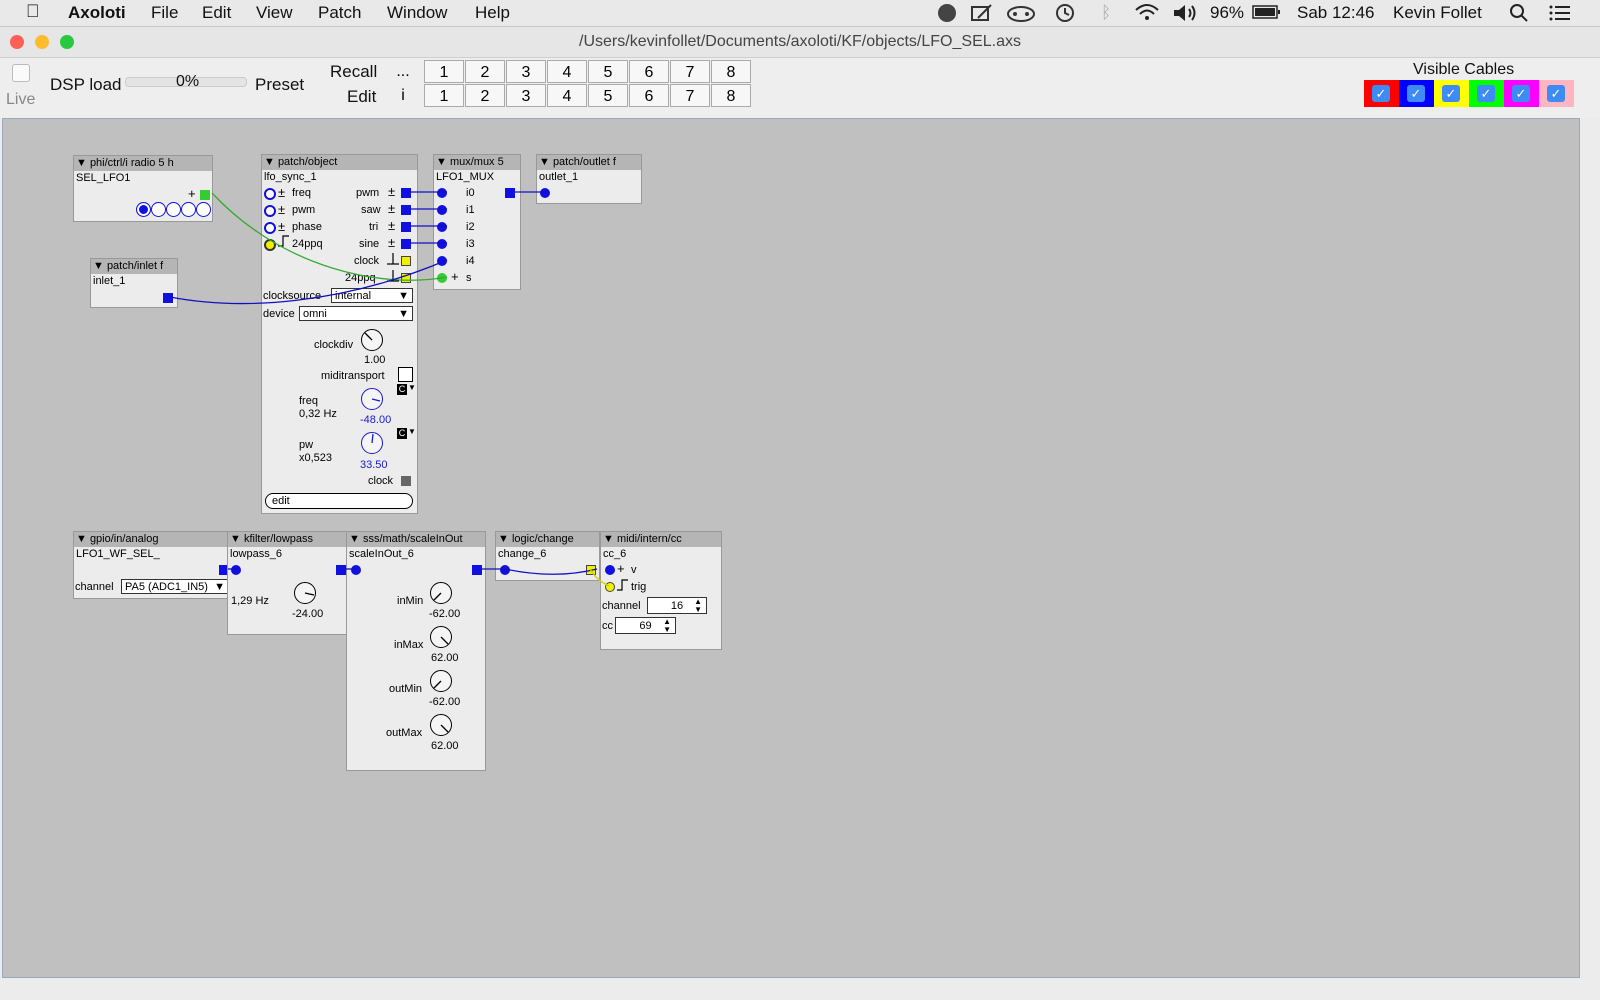 The height and width of the screenshot is (1000, 1600). What do you see at coordinates (526, 95) in the screenshot?
I see `edit-preset-3-button: 3` at bounding box center [526, 95].